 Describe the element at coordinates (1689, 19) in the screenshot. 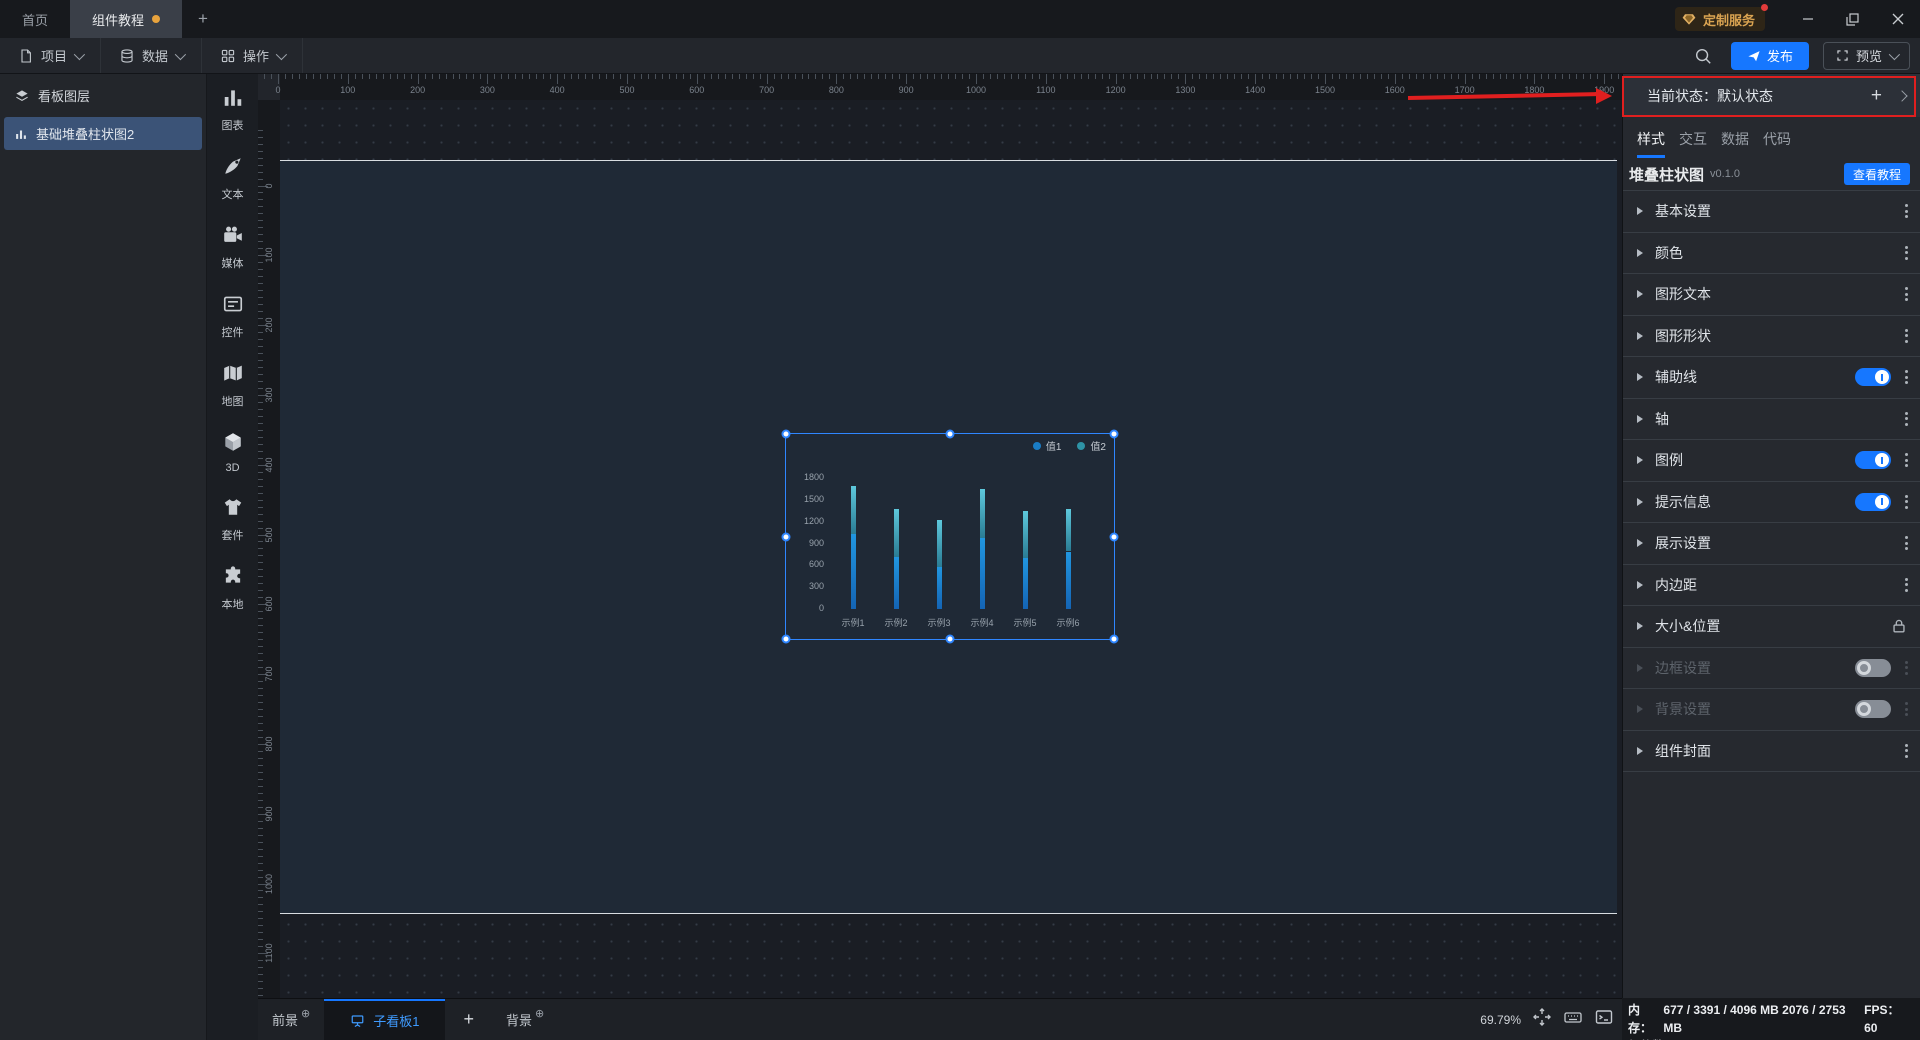

I see `gem-icon` at that location.